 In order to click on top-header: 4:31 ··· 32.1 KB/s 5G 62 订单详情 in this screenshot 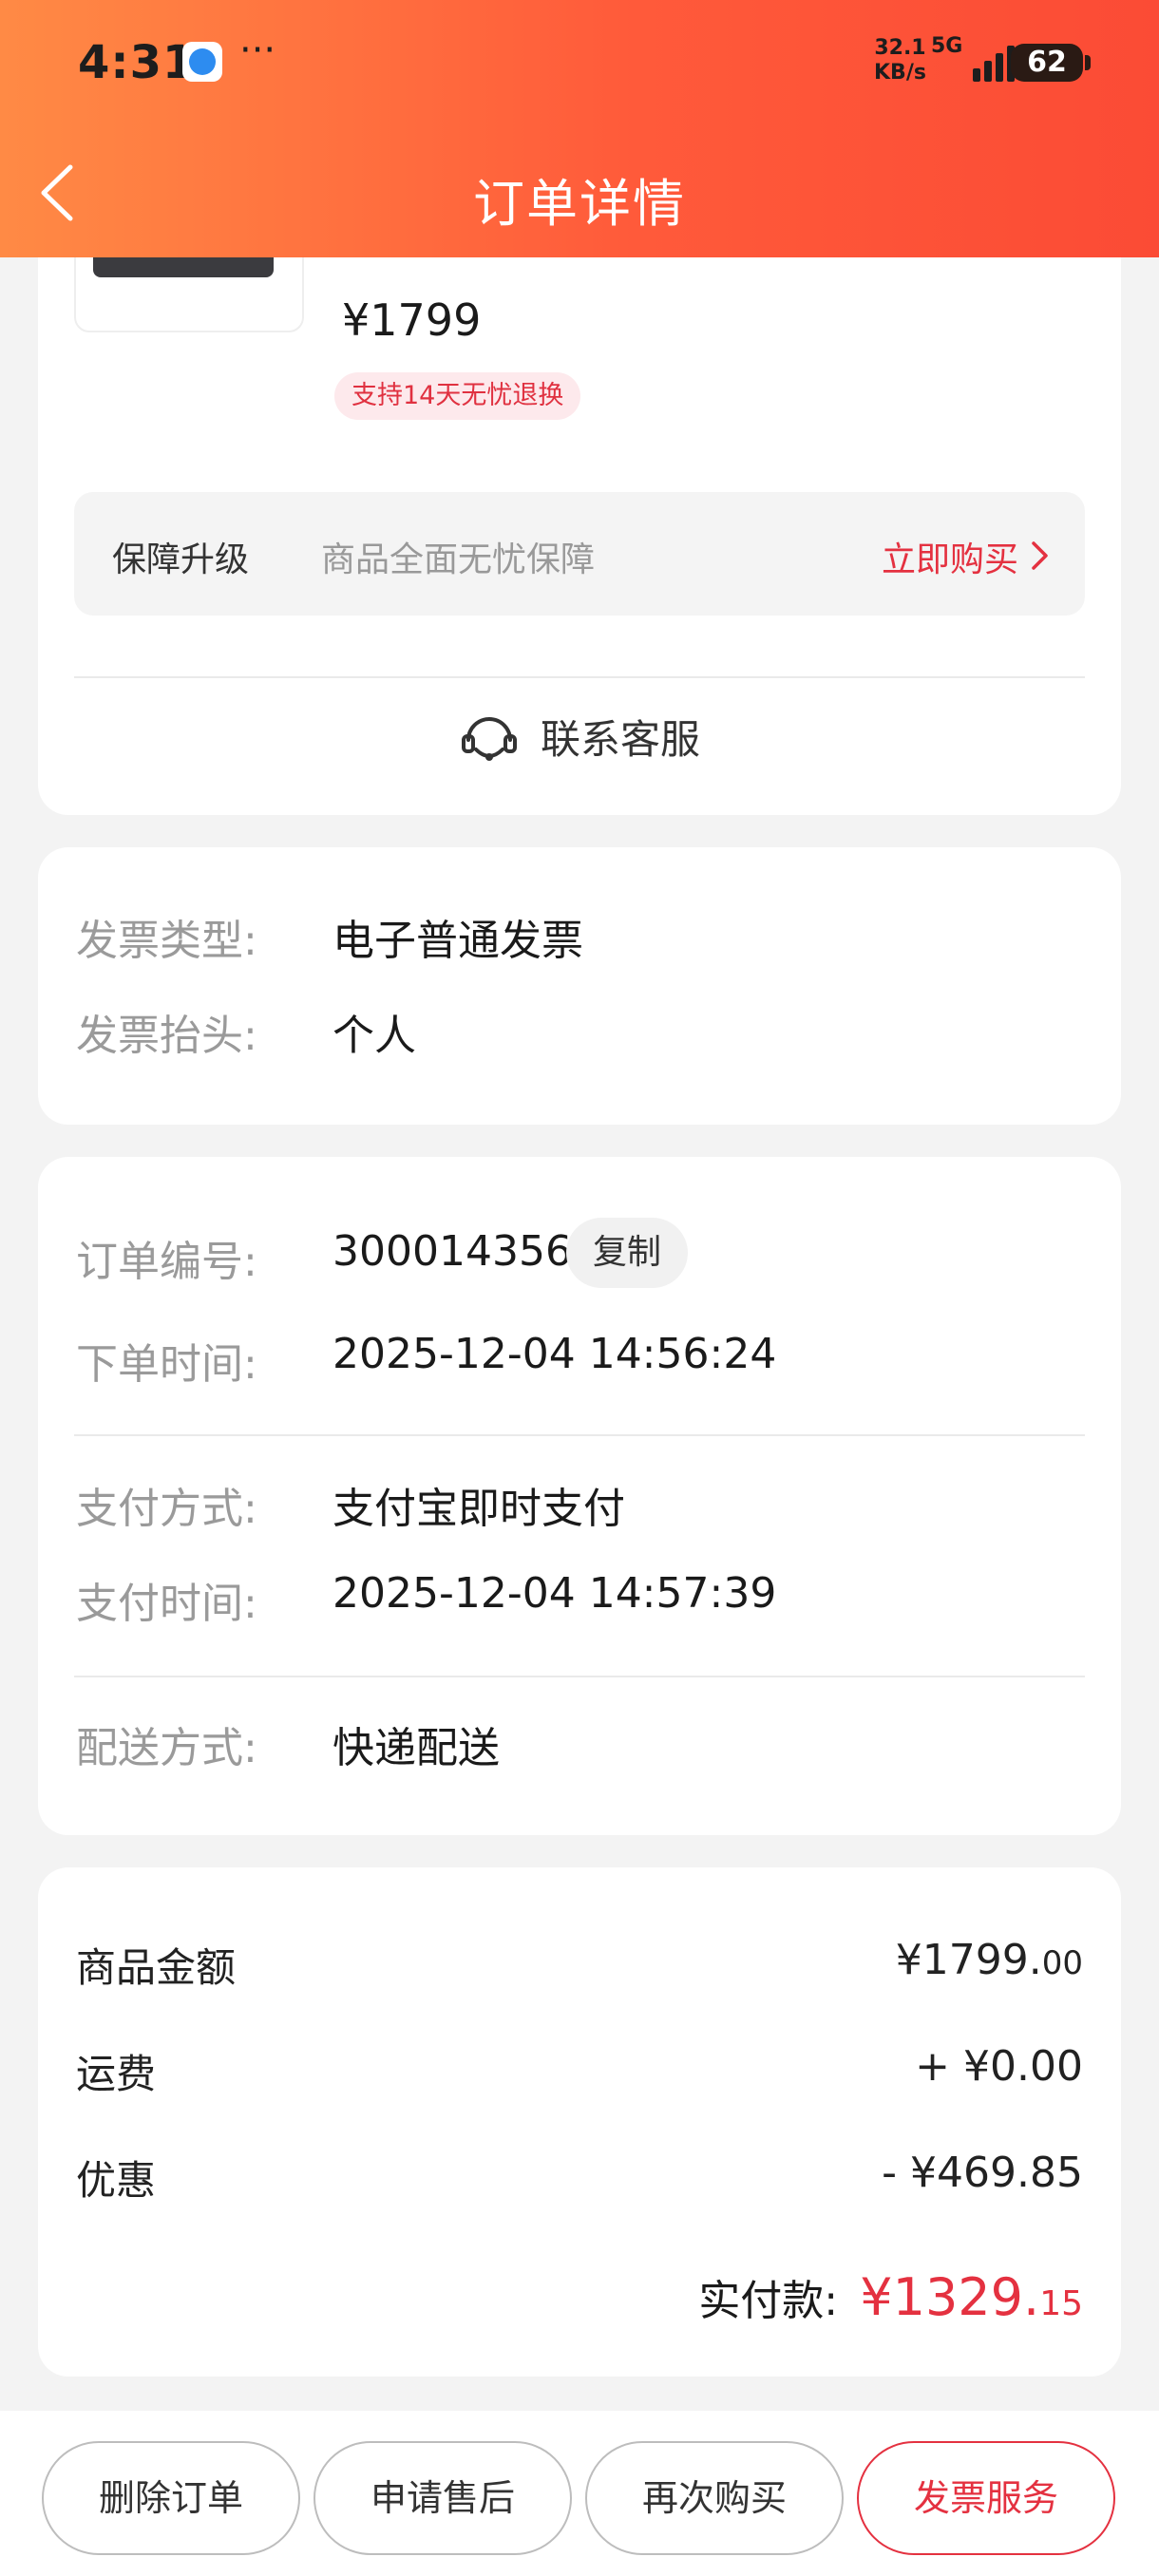, I will do `click(579, 128)`.